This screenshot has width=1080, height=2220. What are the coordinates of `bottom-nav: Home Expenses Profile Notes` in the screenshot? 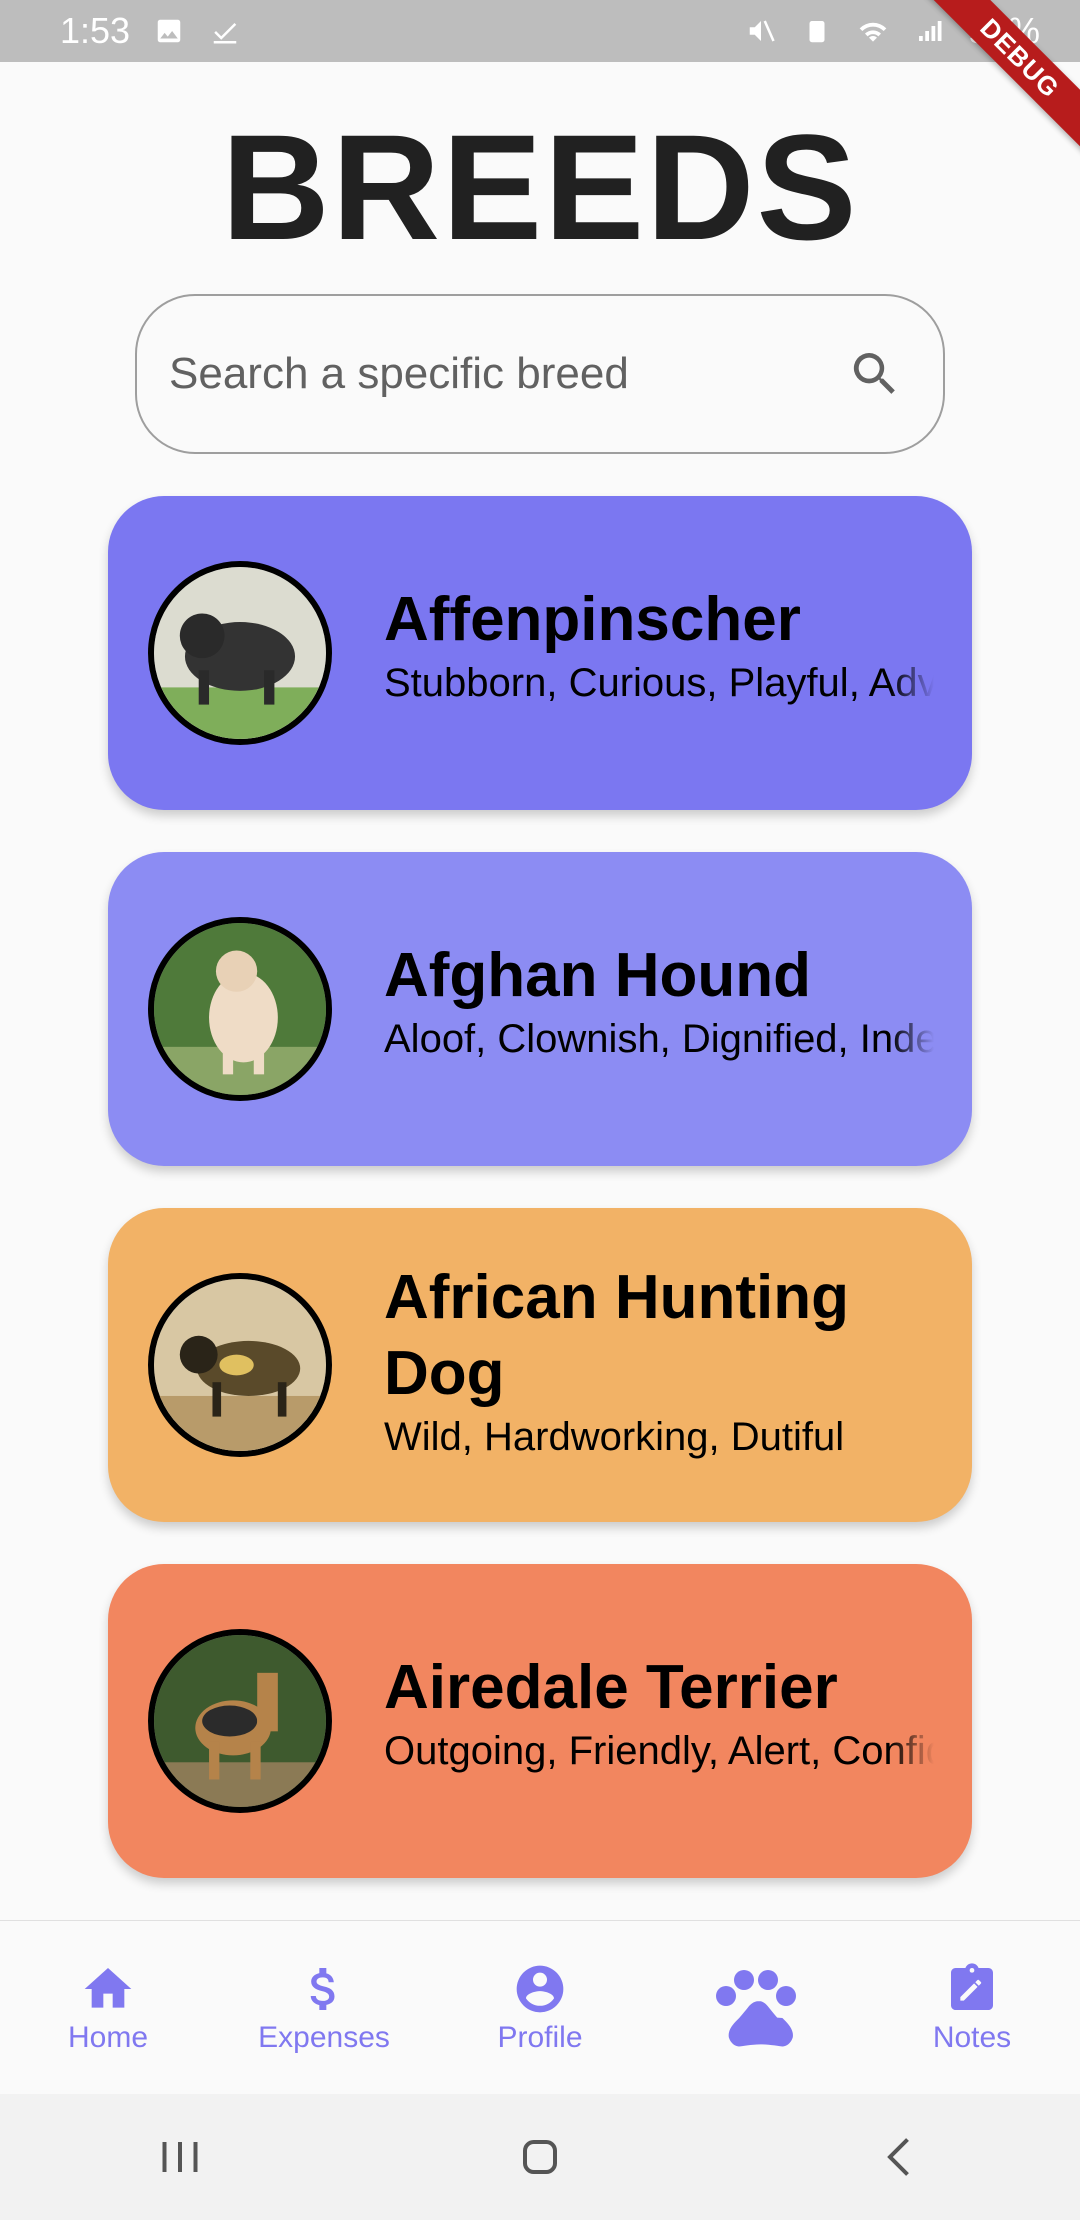 It's located at (540, 2007).